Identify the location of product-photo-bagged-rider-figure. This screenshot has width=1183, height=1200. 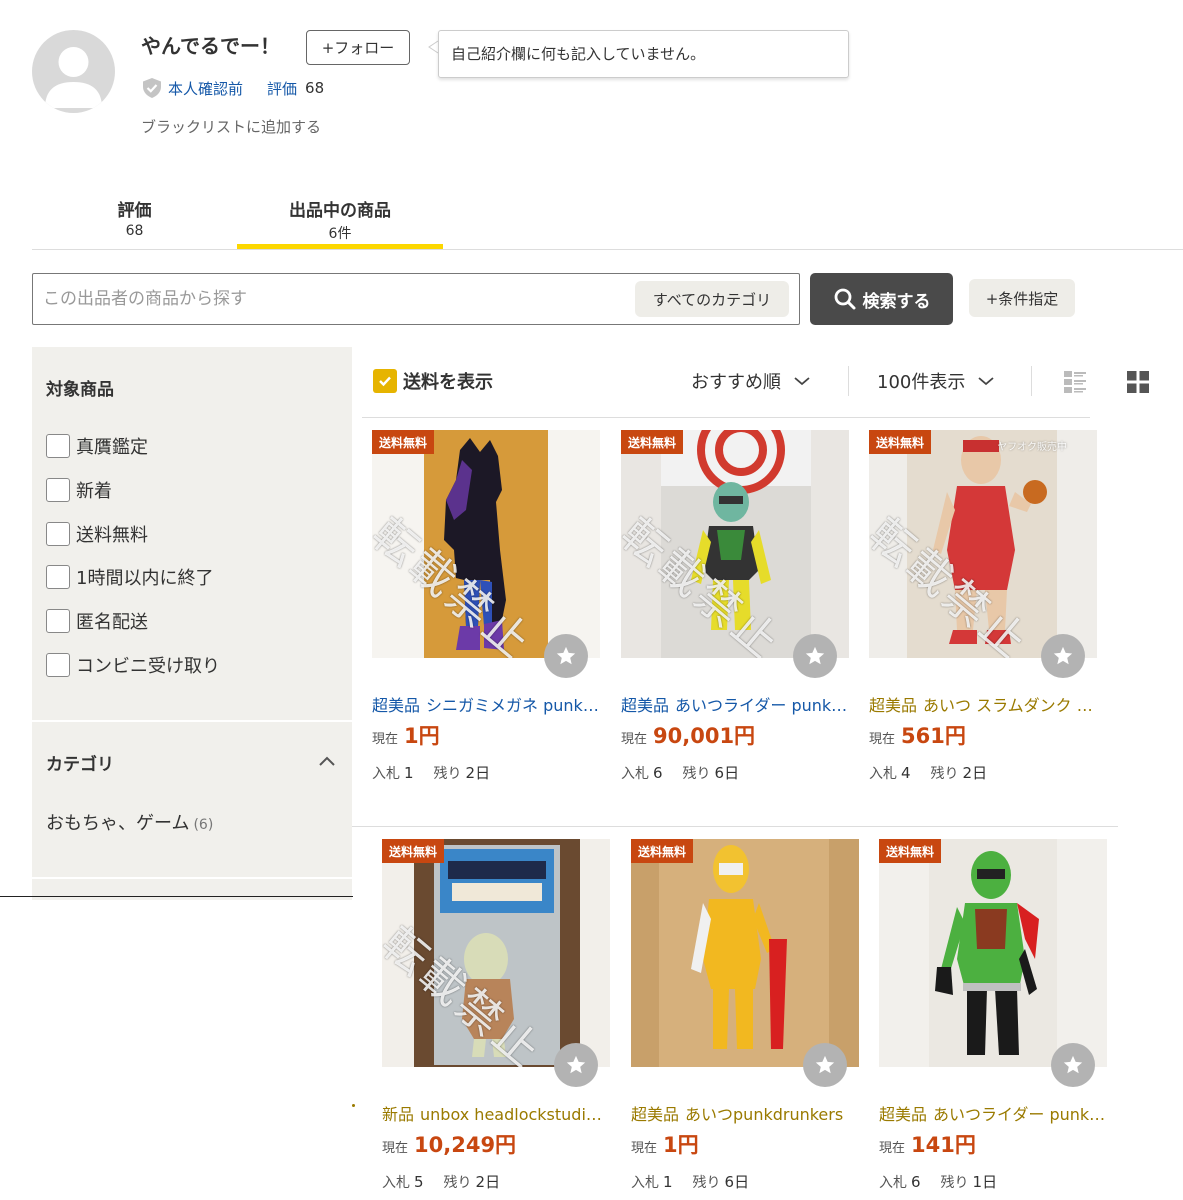
(735, 544).